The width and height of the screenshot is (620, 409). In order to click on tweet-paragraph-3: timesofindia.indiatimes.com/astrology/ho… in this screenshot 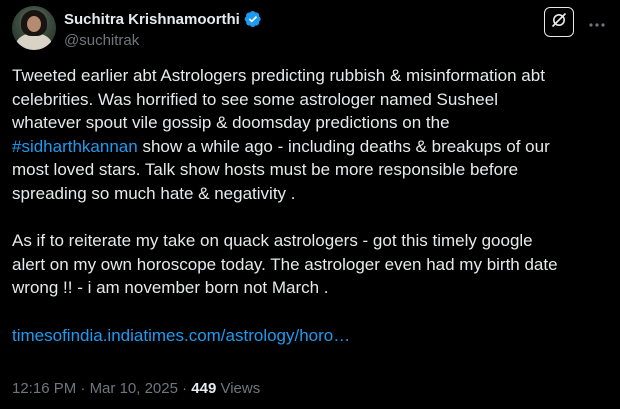, I will do `click(312, 336)`.